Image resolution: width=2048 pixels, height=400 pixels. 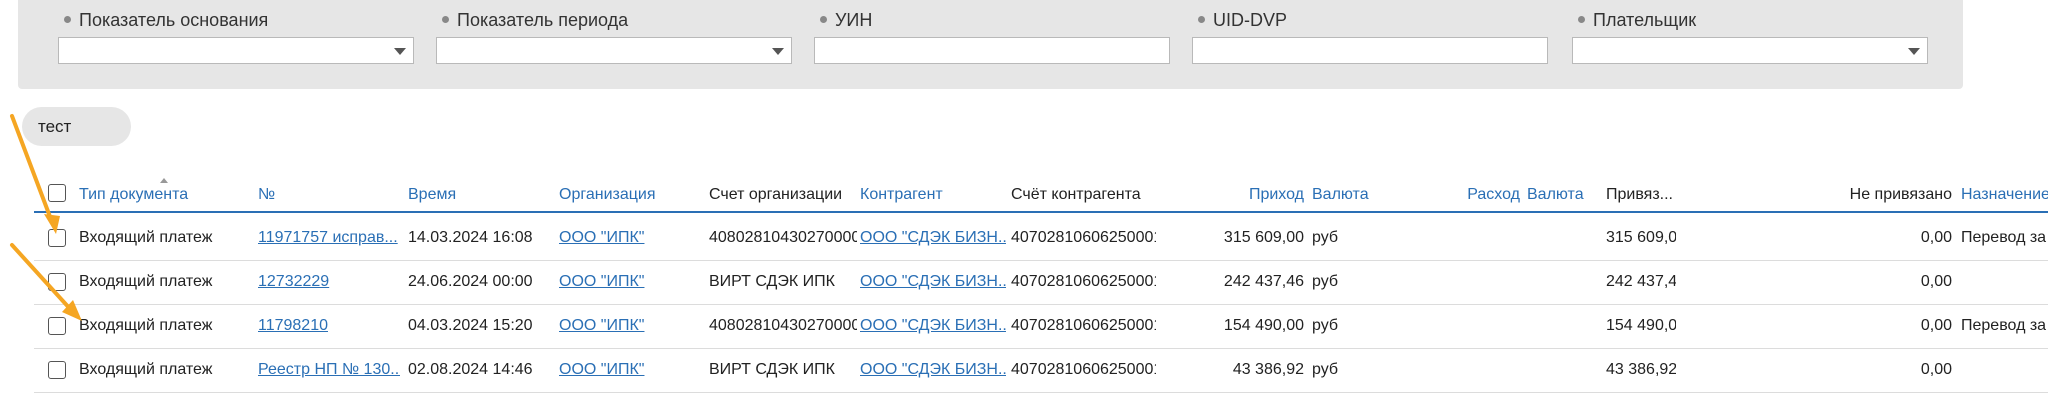 I want to click on cell-income: 154 490,00, so click(x=1263, y=325).